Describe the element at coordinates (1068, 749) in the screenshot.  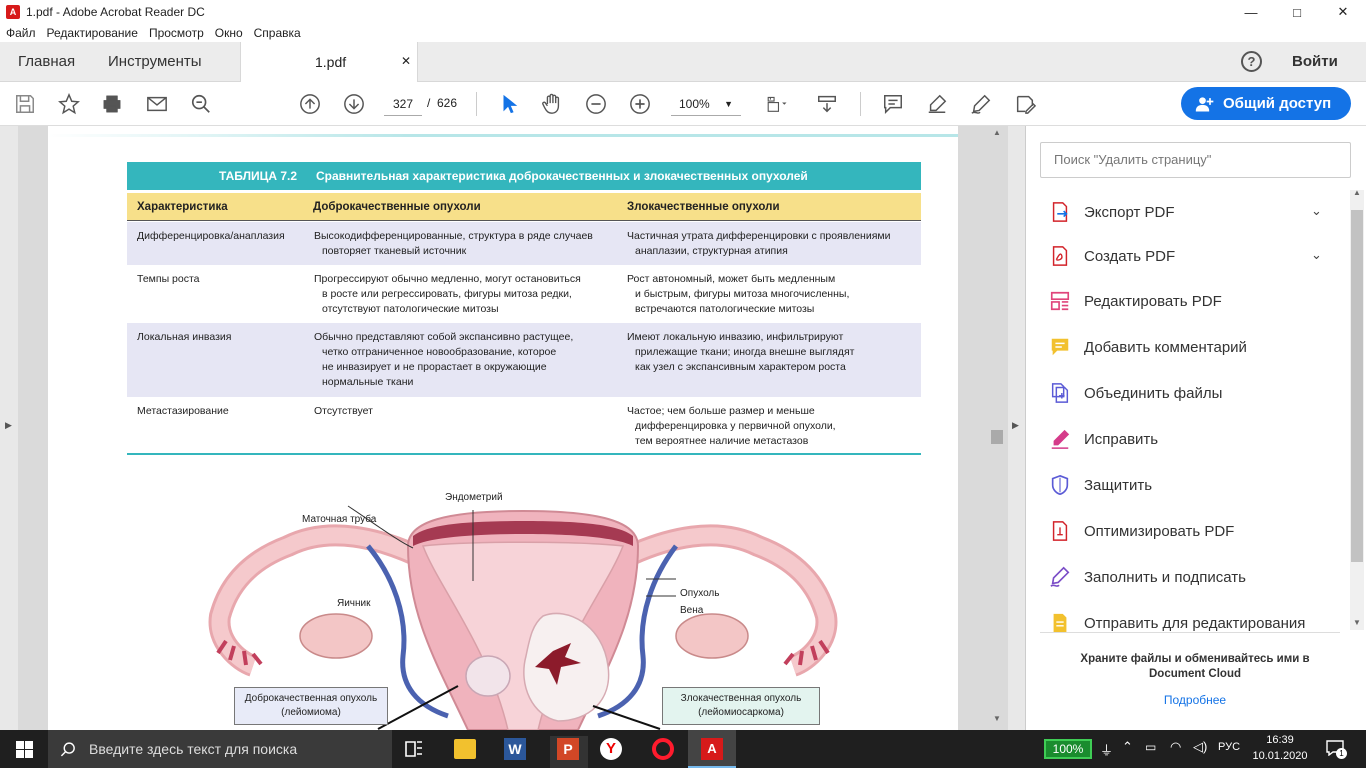
I see `battery-indicator: 100%` at that location.